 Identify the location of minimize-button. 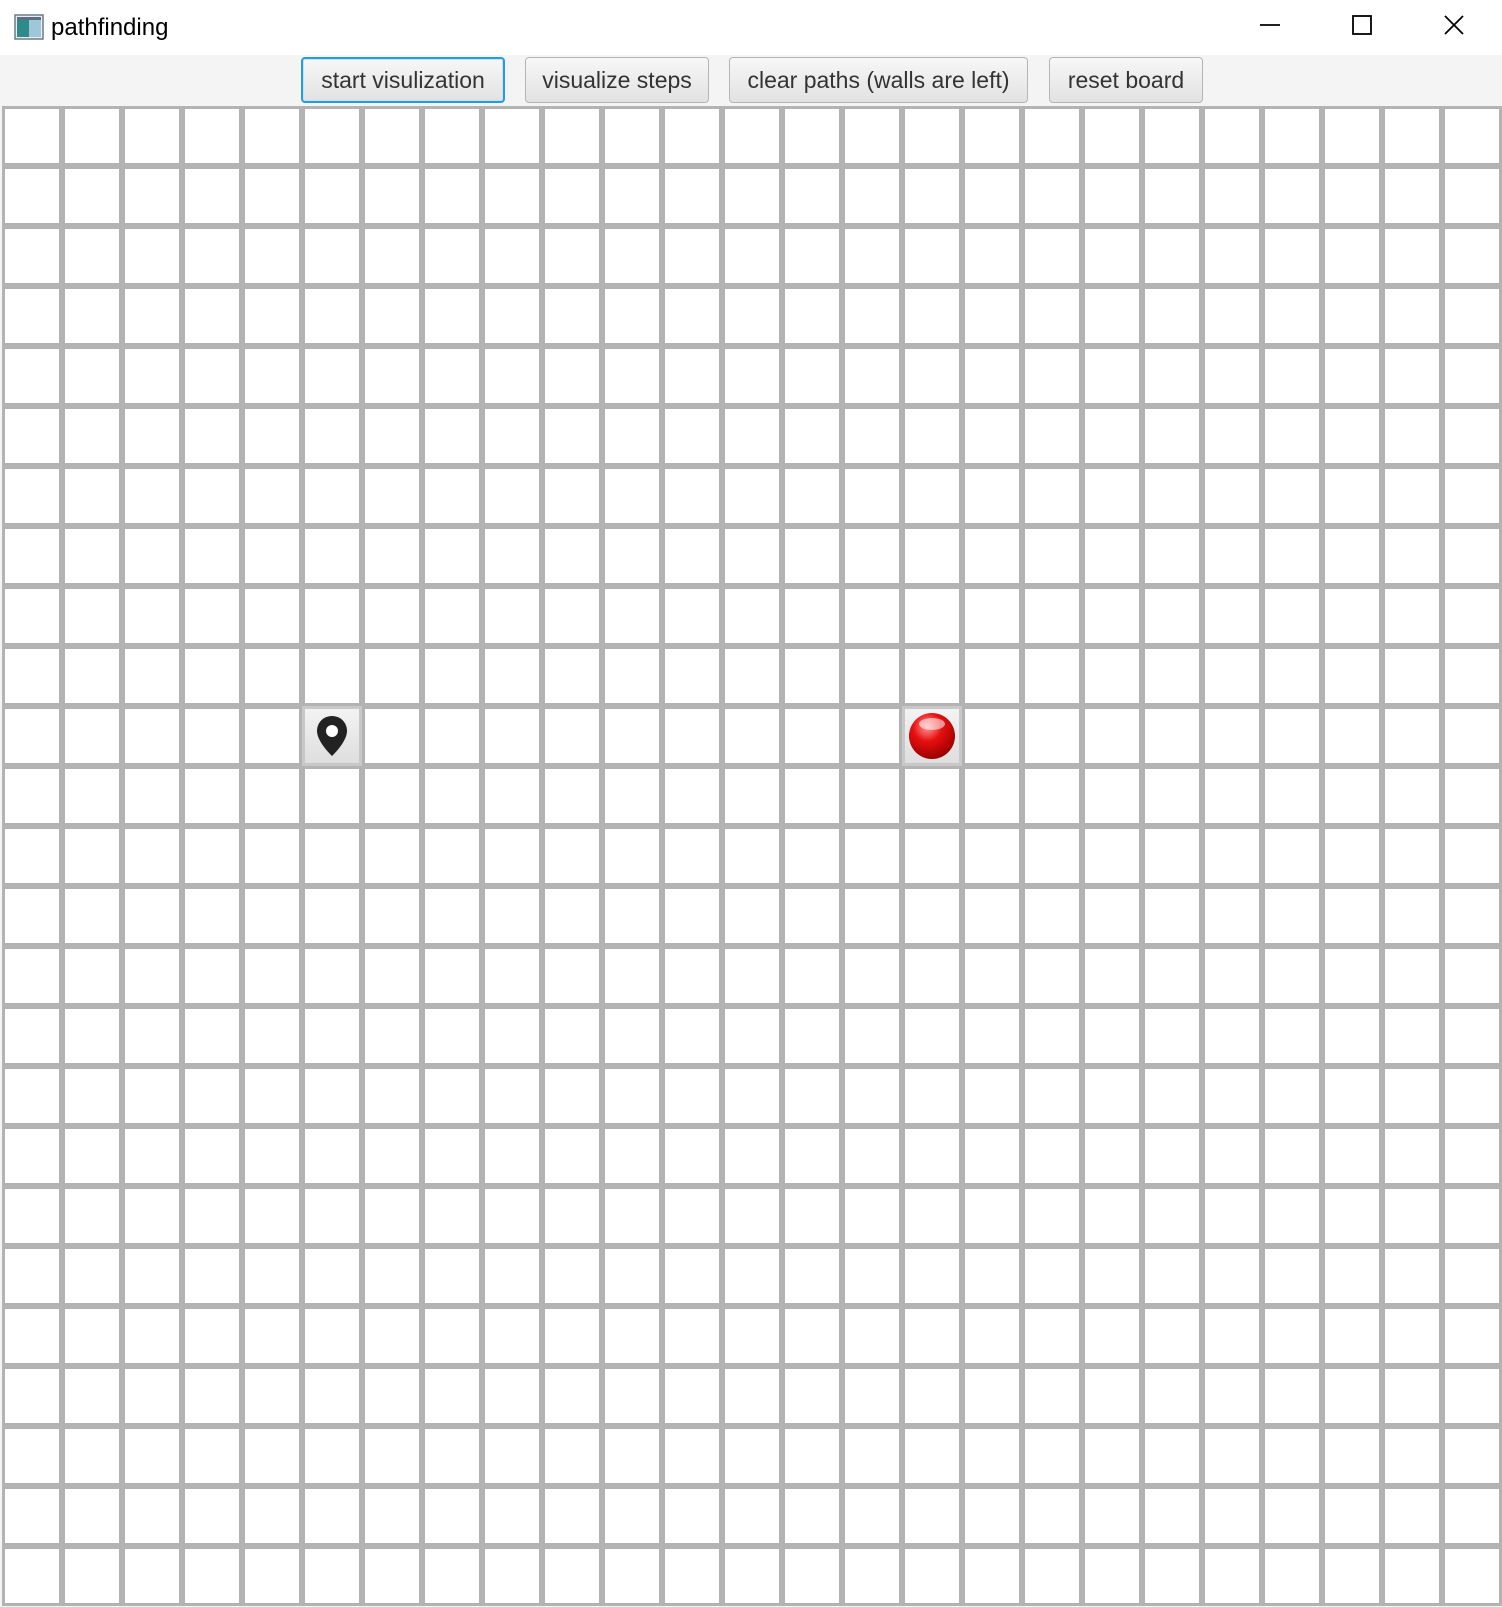
(1270, 27).